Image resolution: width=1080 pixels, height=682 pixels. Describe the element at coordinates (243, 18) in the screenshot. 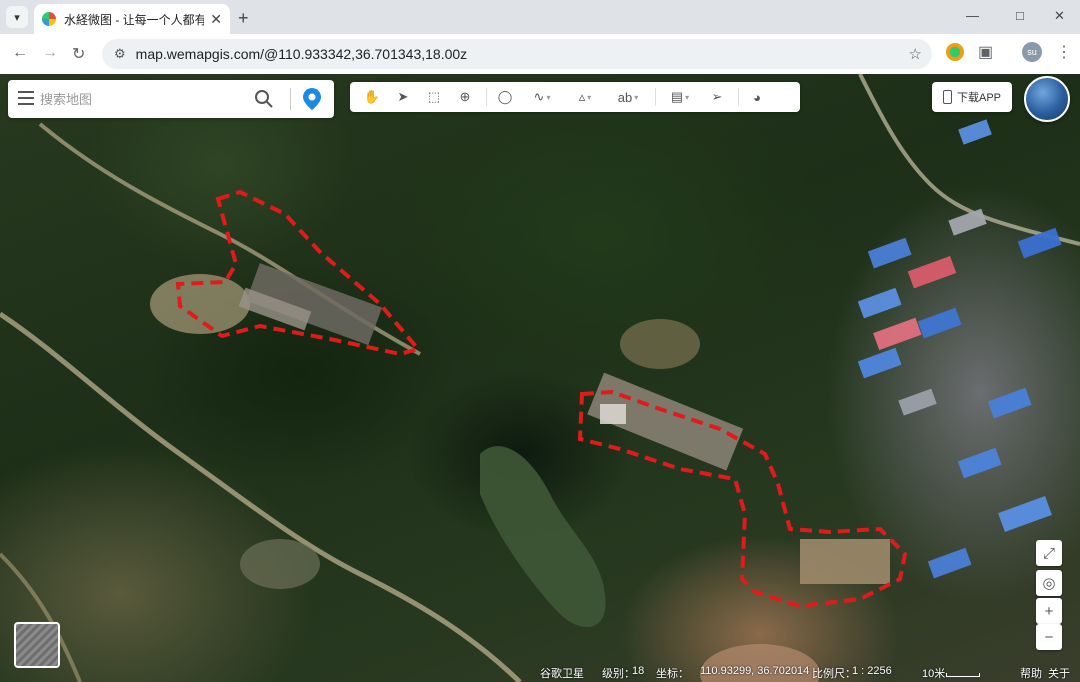

I see `new-tab-icon: +` at that location.